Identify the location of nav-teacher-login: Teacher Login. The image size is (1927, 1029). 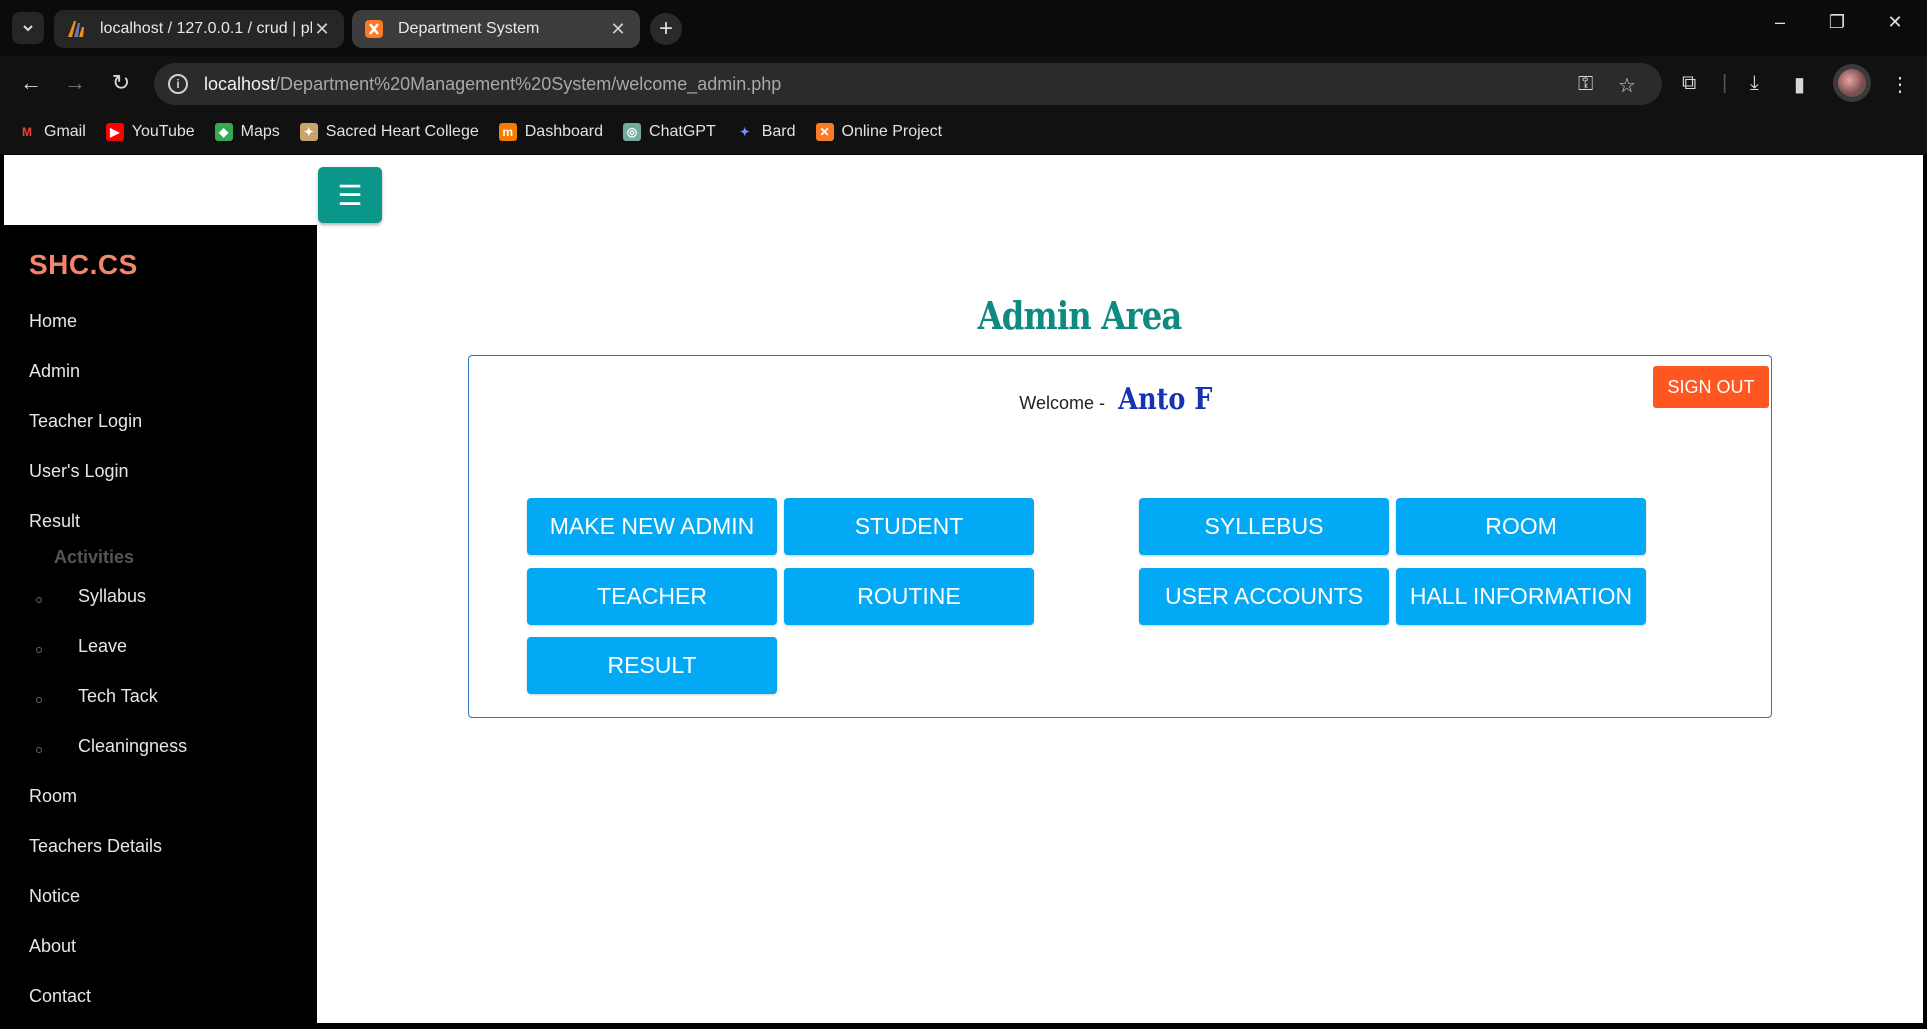
(85, 421).